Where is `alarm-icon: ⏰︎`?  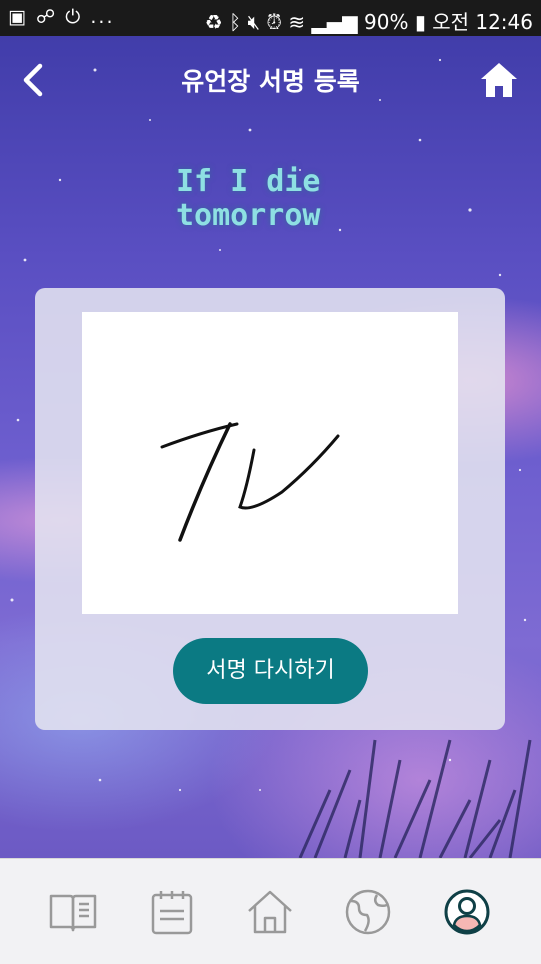
alarm-icon: ⏰︎ is located at coordinates (274, 22).